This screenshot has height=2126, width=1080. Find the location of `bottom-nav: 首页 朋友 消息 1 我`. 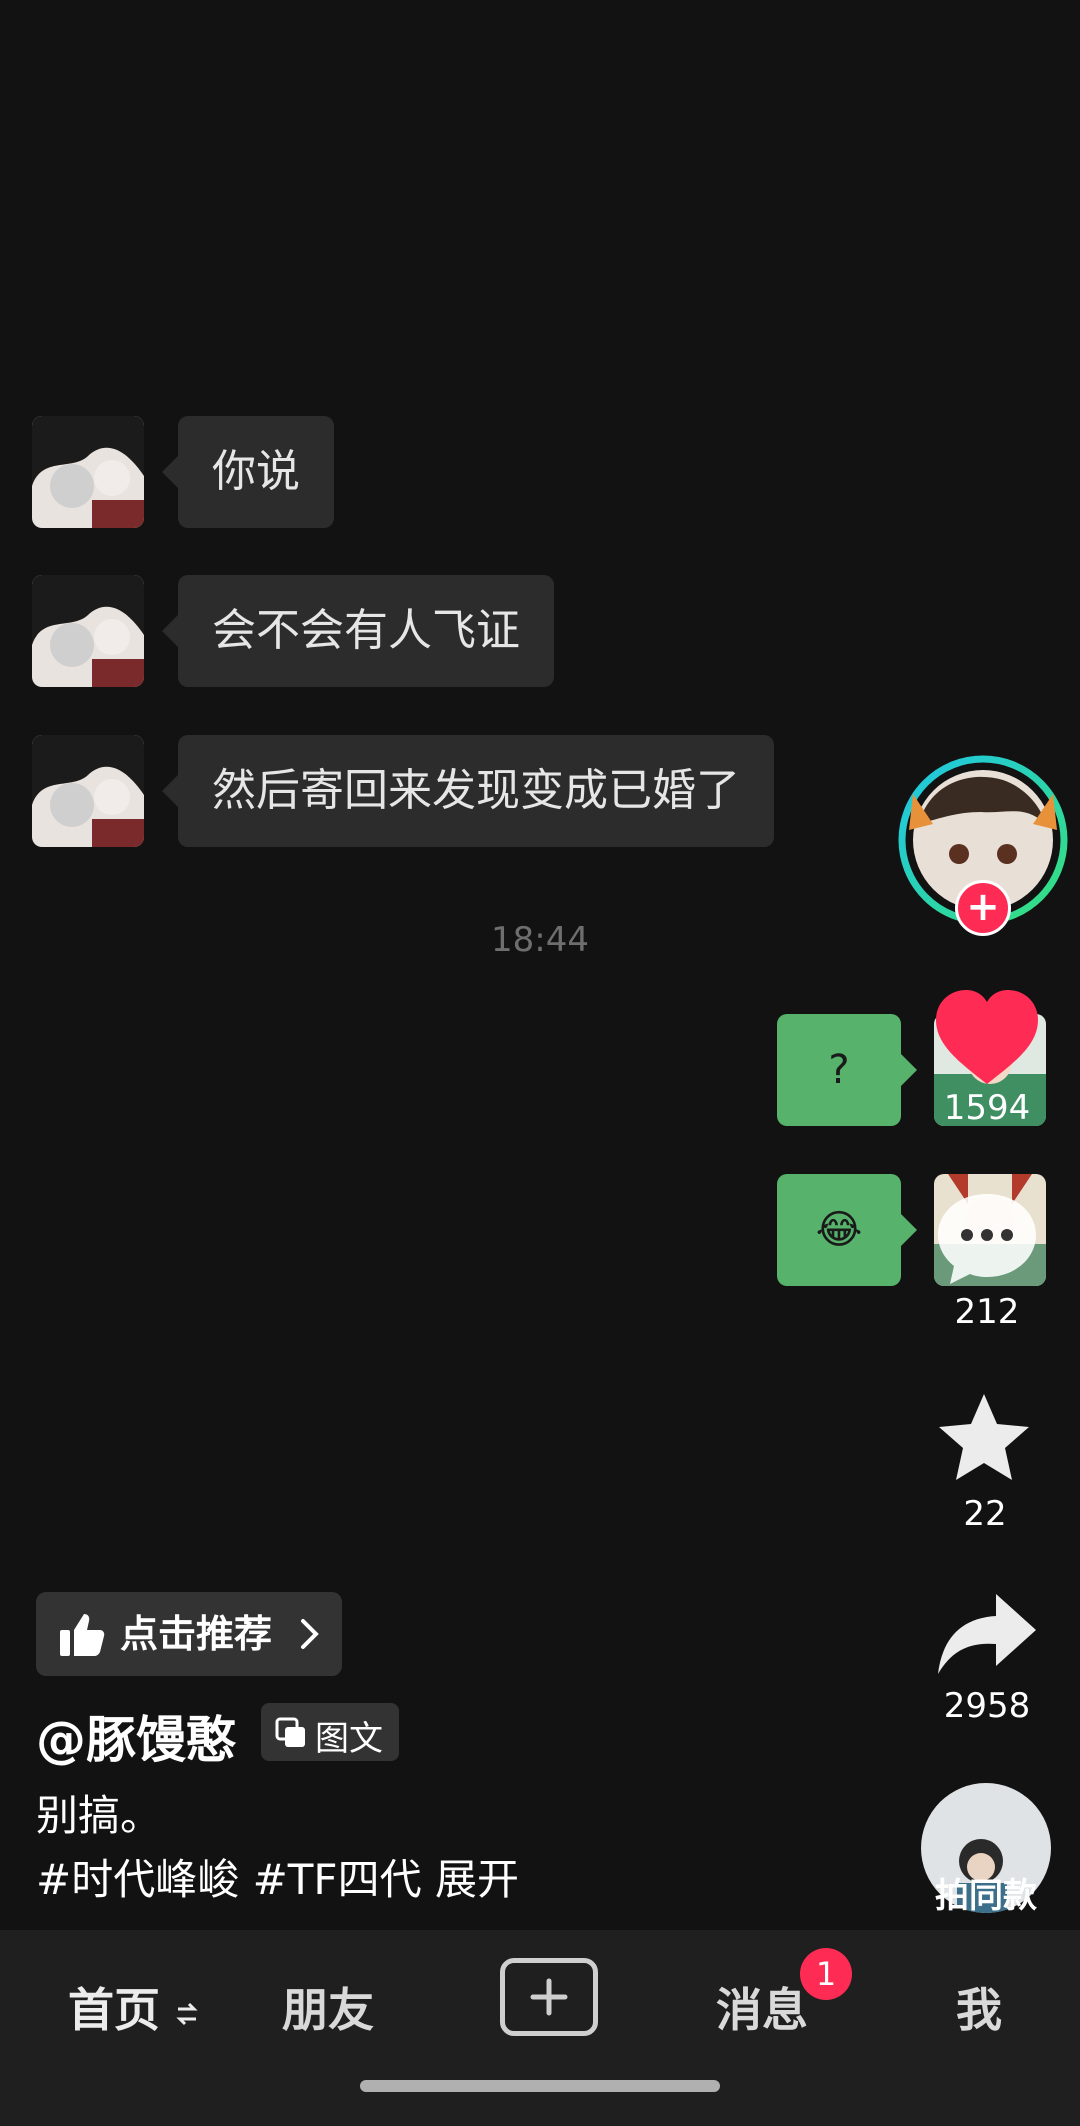

bottom-nav: 首页 朋友 消息 1 我 is located at coordinates (540, 2028).